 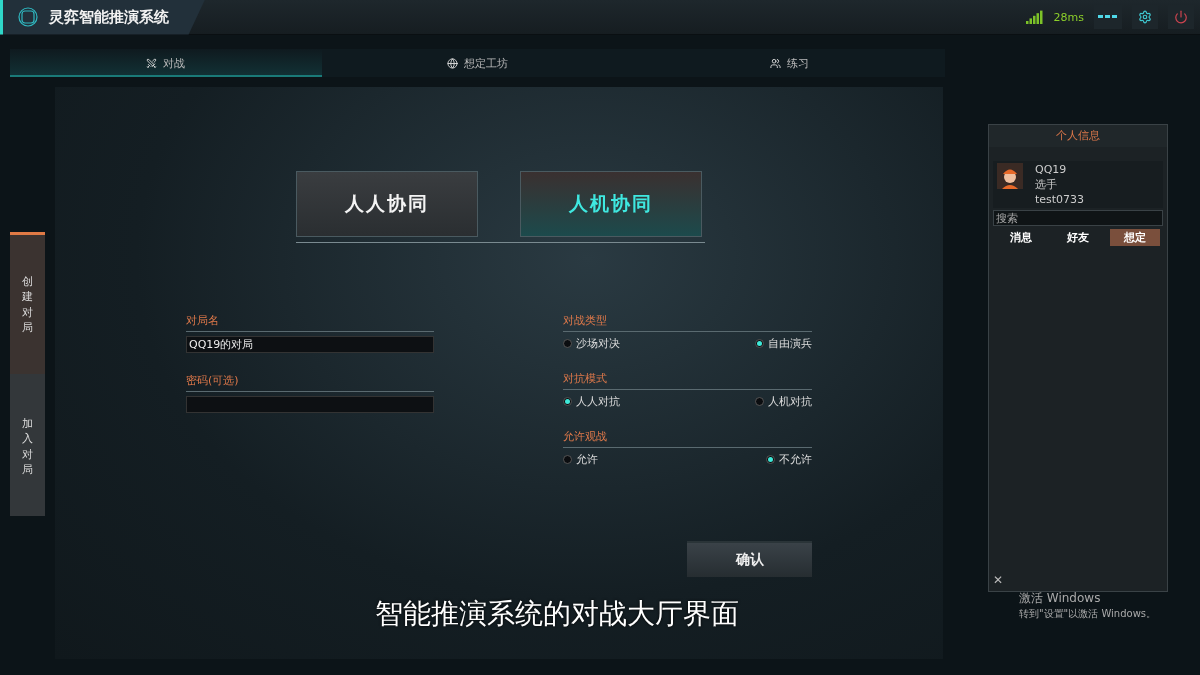 I want to click on user-role: 选手, so click(x=1046, y=184).